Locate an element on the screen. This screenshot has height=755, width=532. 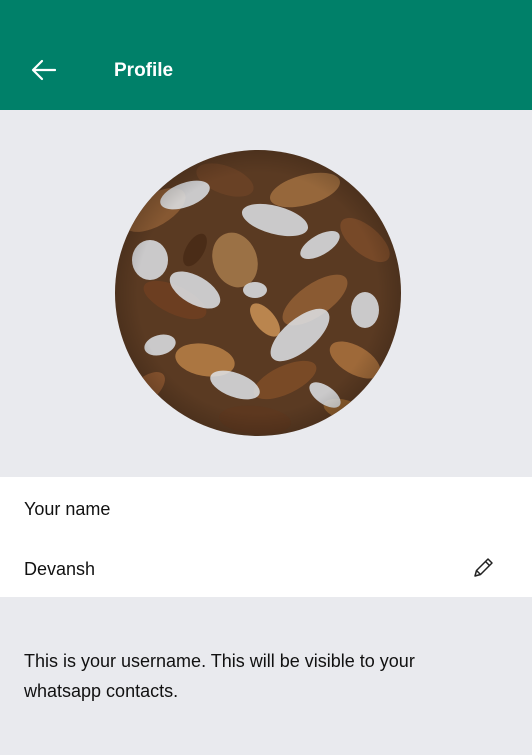
edit-name-button is located at coordinates (483, 568).